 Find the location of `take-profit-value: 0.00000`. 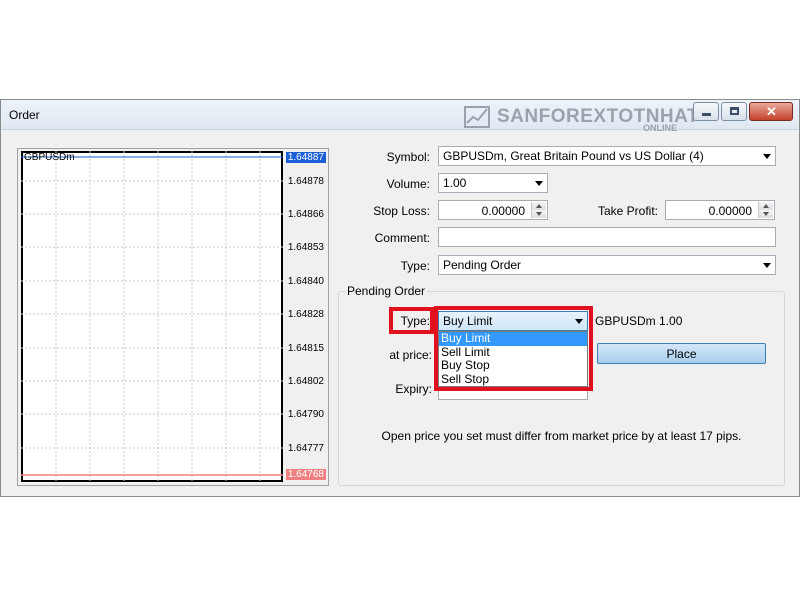

take-profit-value: 0.00000 is located at coordinates (730, 211).